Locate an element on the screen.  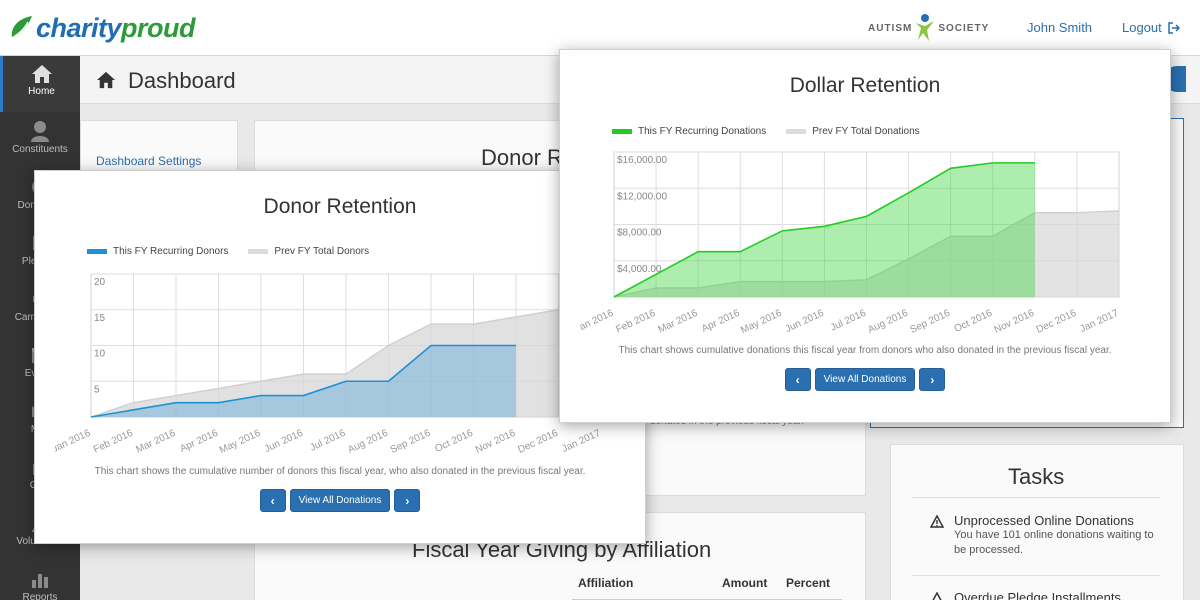
sidebar-item-constituents: Constituents is located at coordinates (40, 140).